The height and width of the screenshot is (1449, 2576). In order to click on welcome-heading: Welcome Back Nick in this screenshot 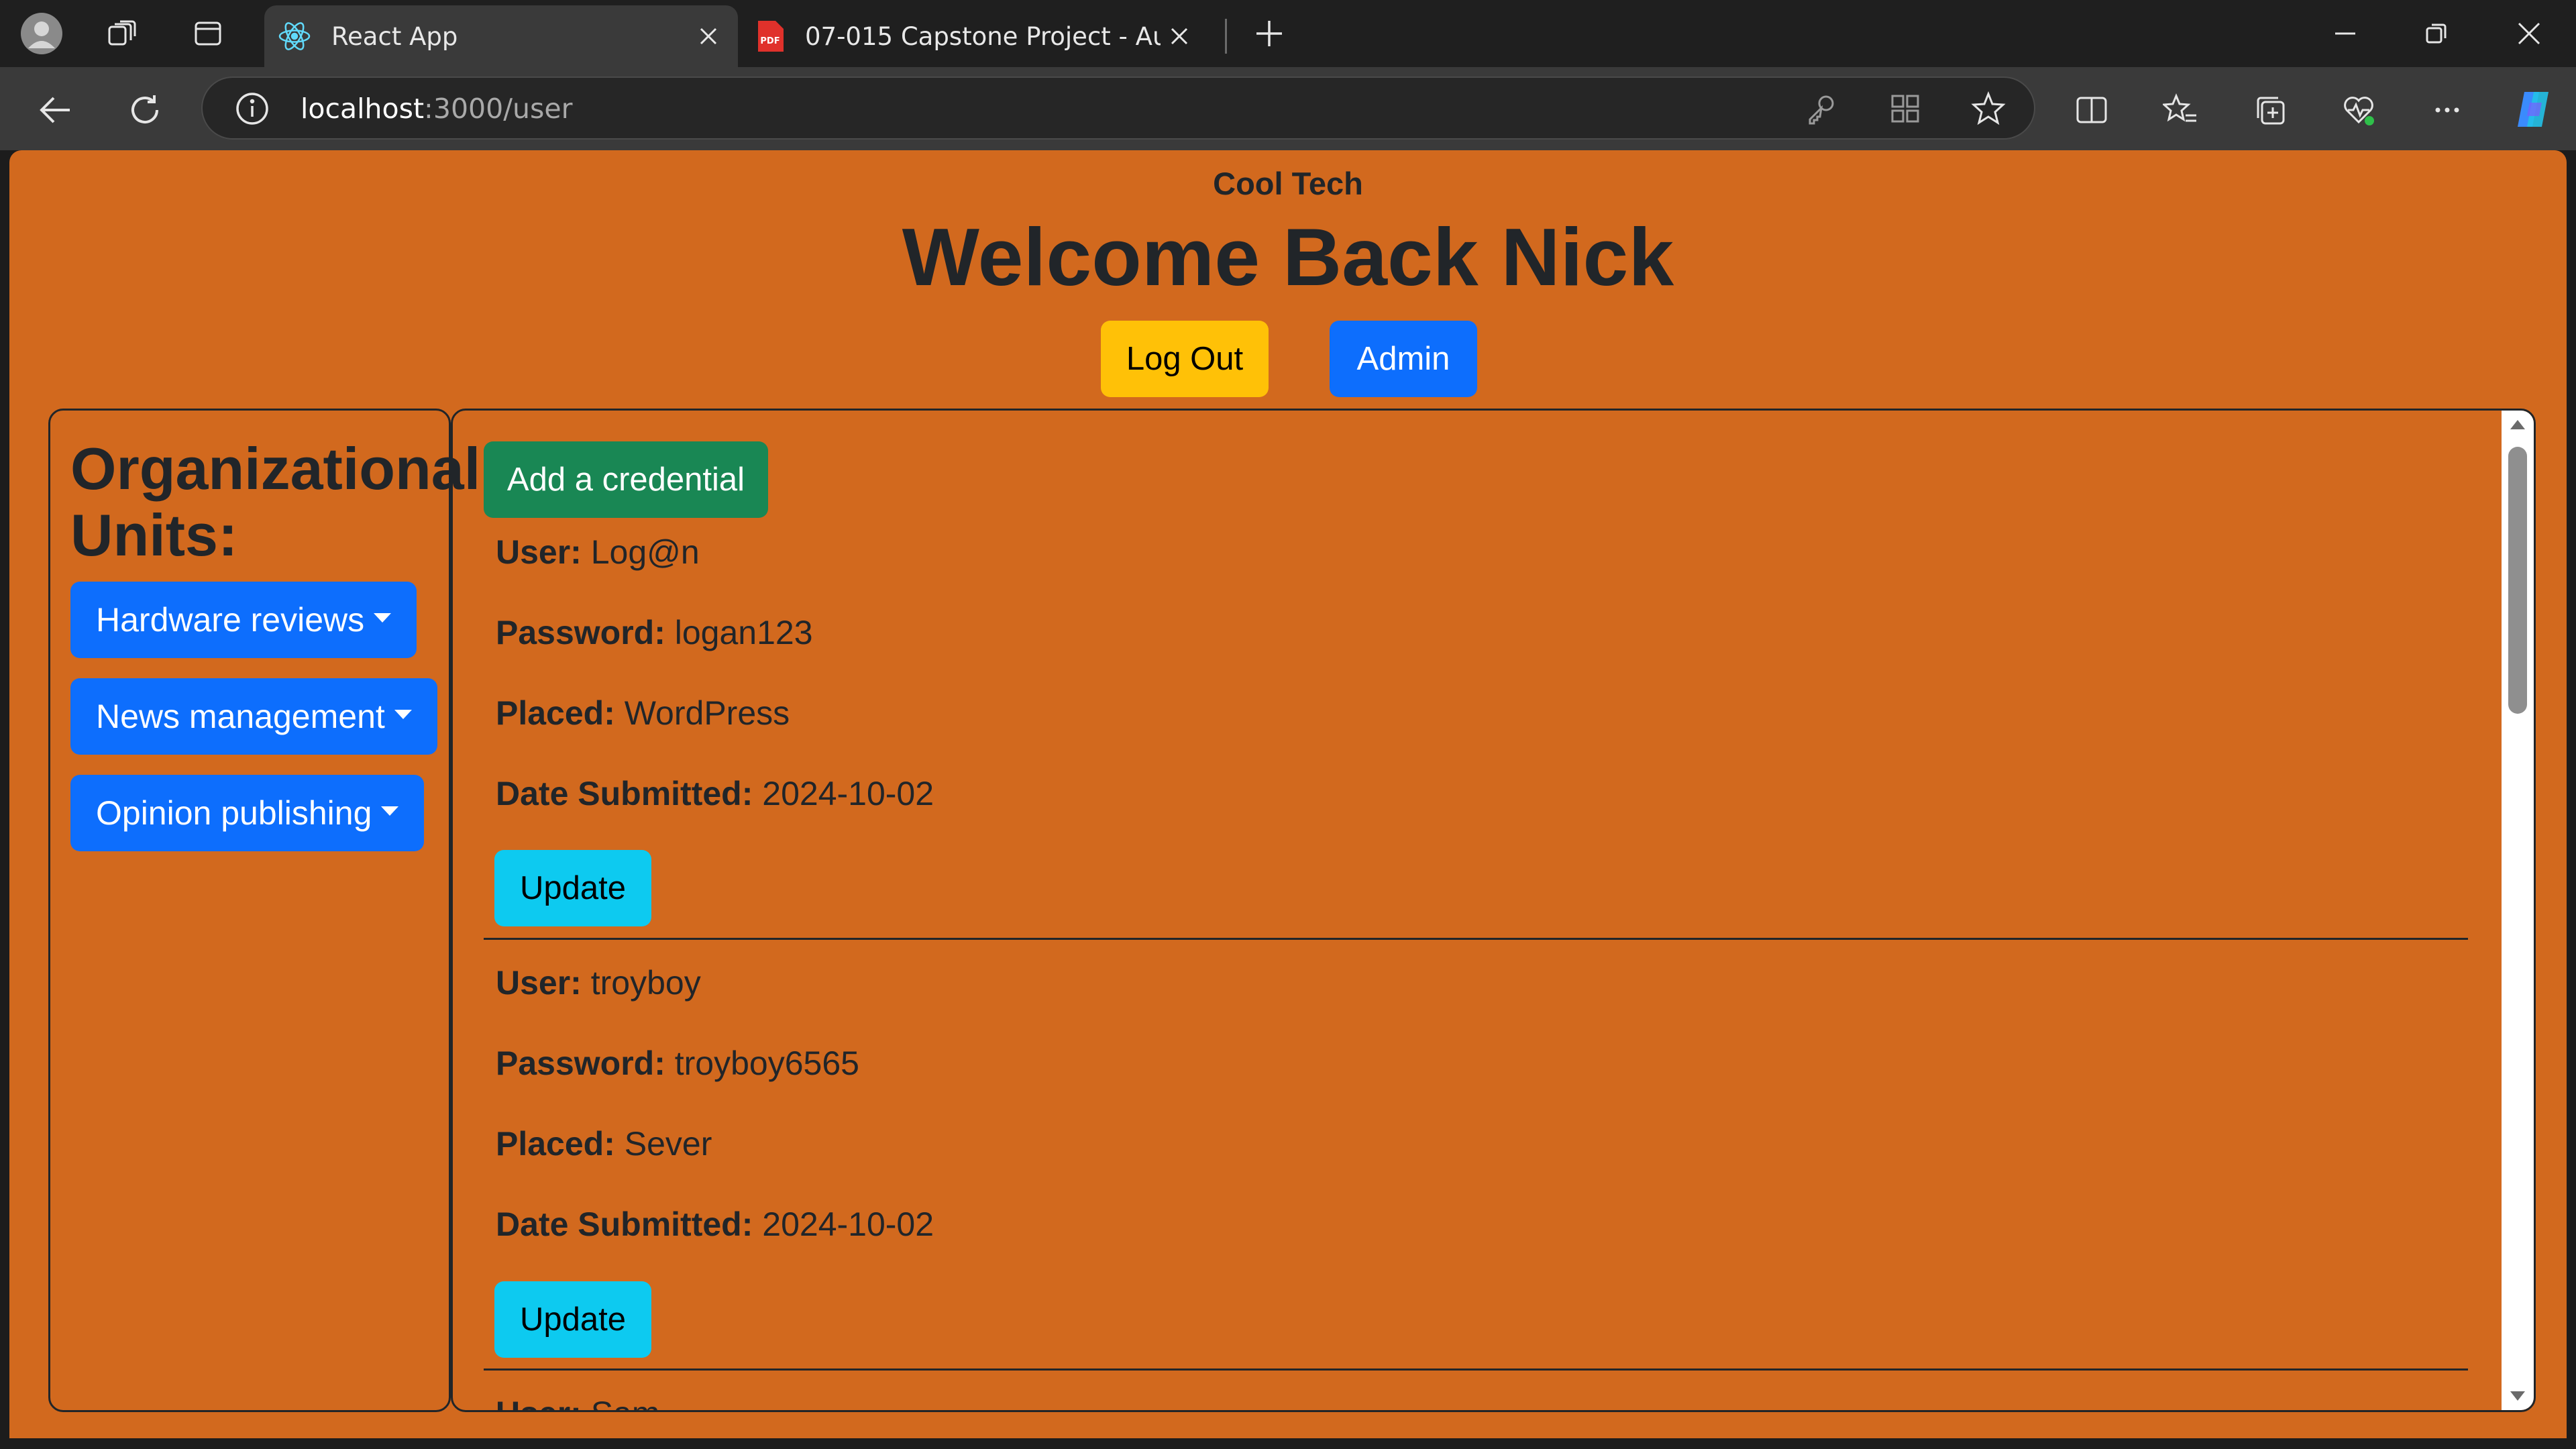, I will do `click(1288, 257)`.